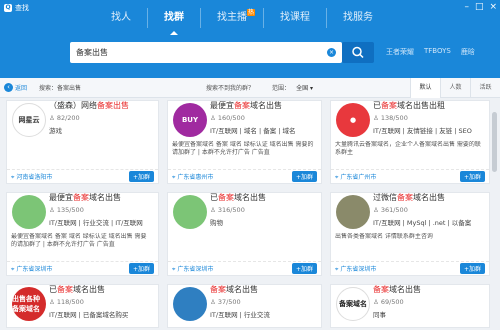 The width and height of the screenshot is (500, 330). I want to click on search-button, so click(358, 52).